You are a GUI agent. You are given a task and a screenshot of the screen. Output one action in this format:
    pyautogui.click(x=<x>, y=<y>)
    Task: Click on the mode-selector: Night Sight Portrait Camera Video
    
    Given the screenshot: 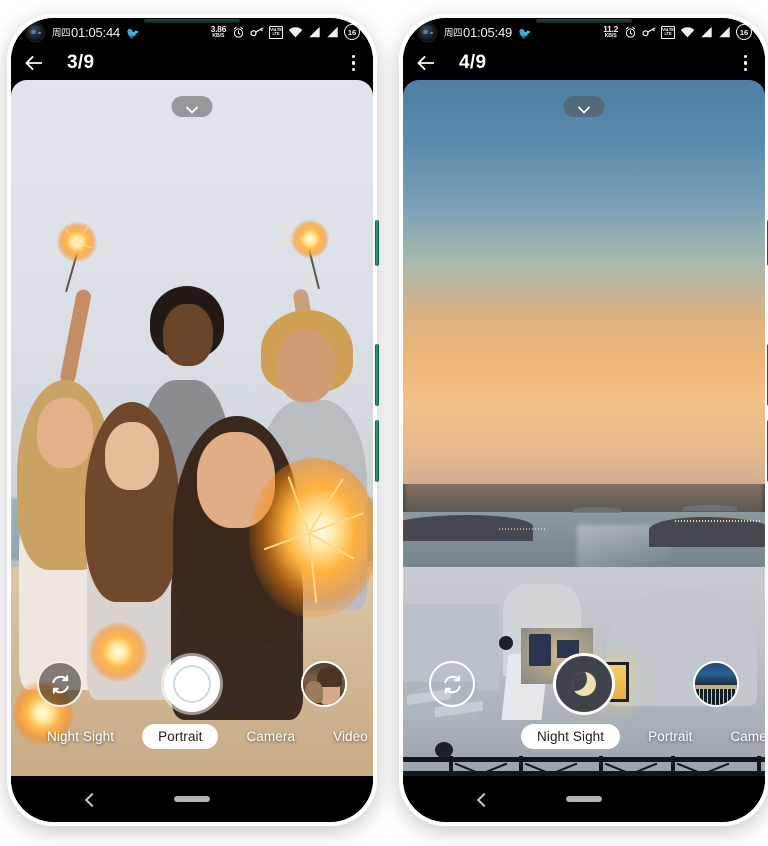 What is the action you would take?
    pyautogui.click(x=192, y=736)
    